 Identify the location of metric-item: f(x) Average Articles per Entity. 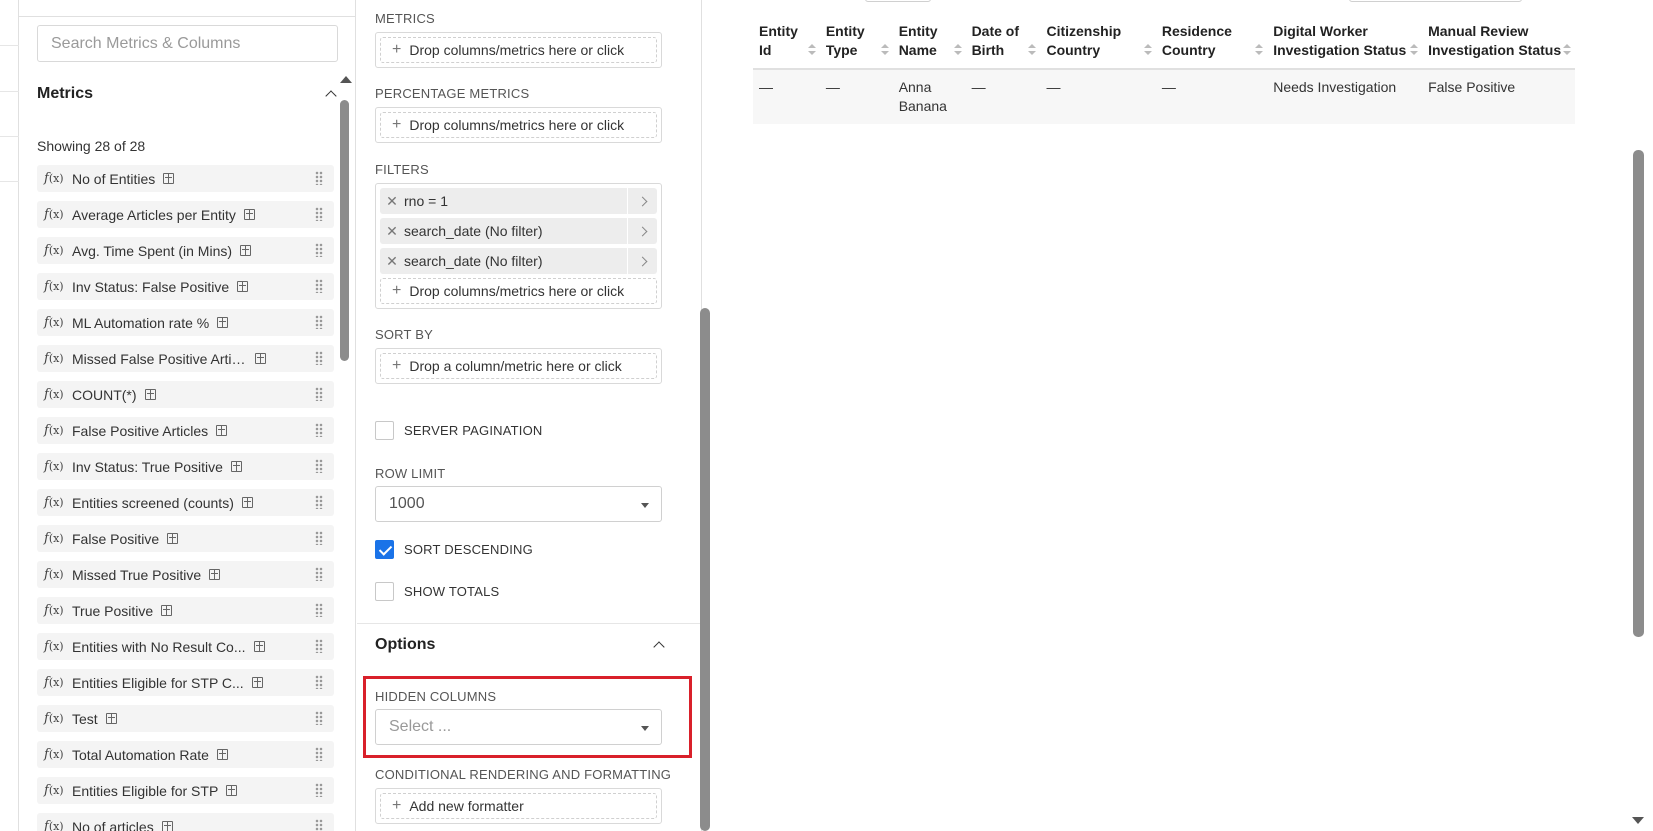
(185, 214).